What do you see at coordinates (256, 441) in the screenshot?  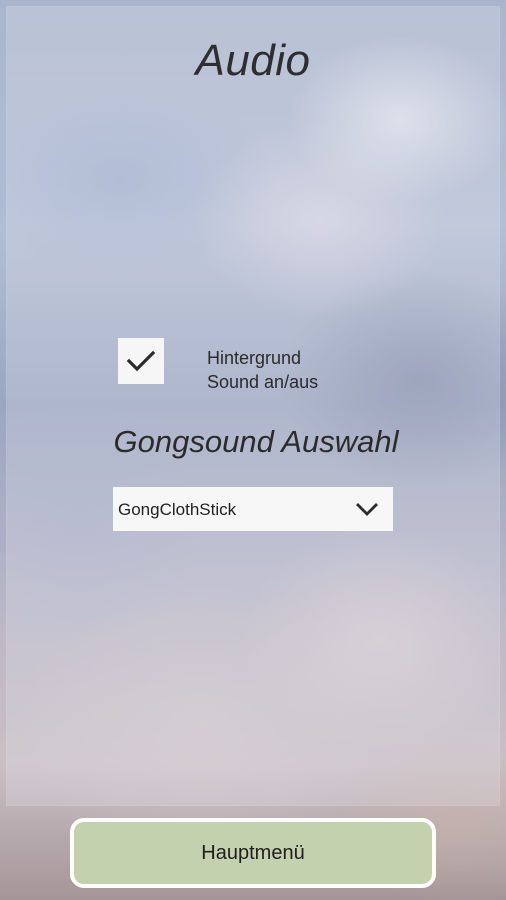 I see `gong-section-title: Gongsound Auswahl` at bounding box center [256, 441].